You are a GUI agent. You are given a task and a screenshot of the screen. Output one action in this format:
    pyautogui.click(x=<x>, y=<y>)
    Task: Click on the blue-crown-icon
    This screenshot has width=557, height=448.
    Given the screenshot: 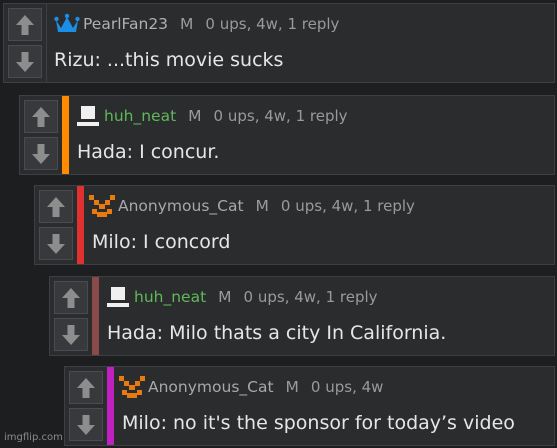 What is the action you would take?
    pyautogui.click(x=67, y=24)
    